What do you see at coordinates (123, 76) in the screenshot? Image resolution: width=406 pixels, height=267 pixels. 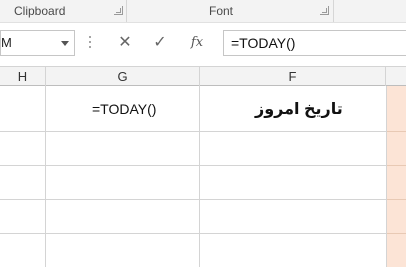 I see `column-header-g: G` at bounding box center [123, 76].